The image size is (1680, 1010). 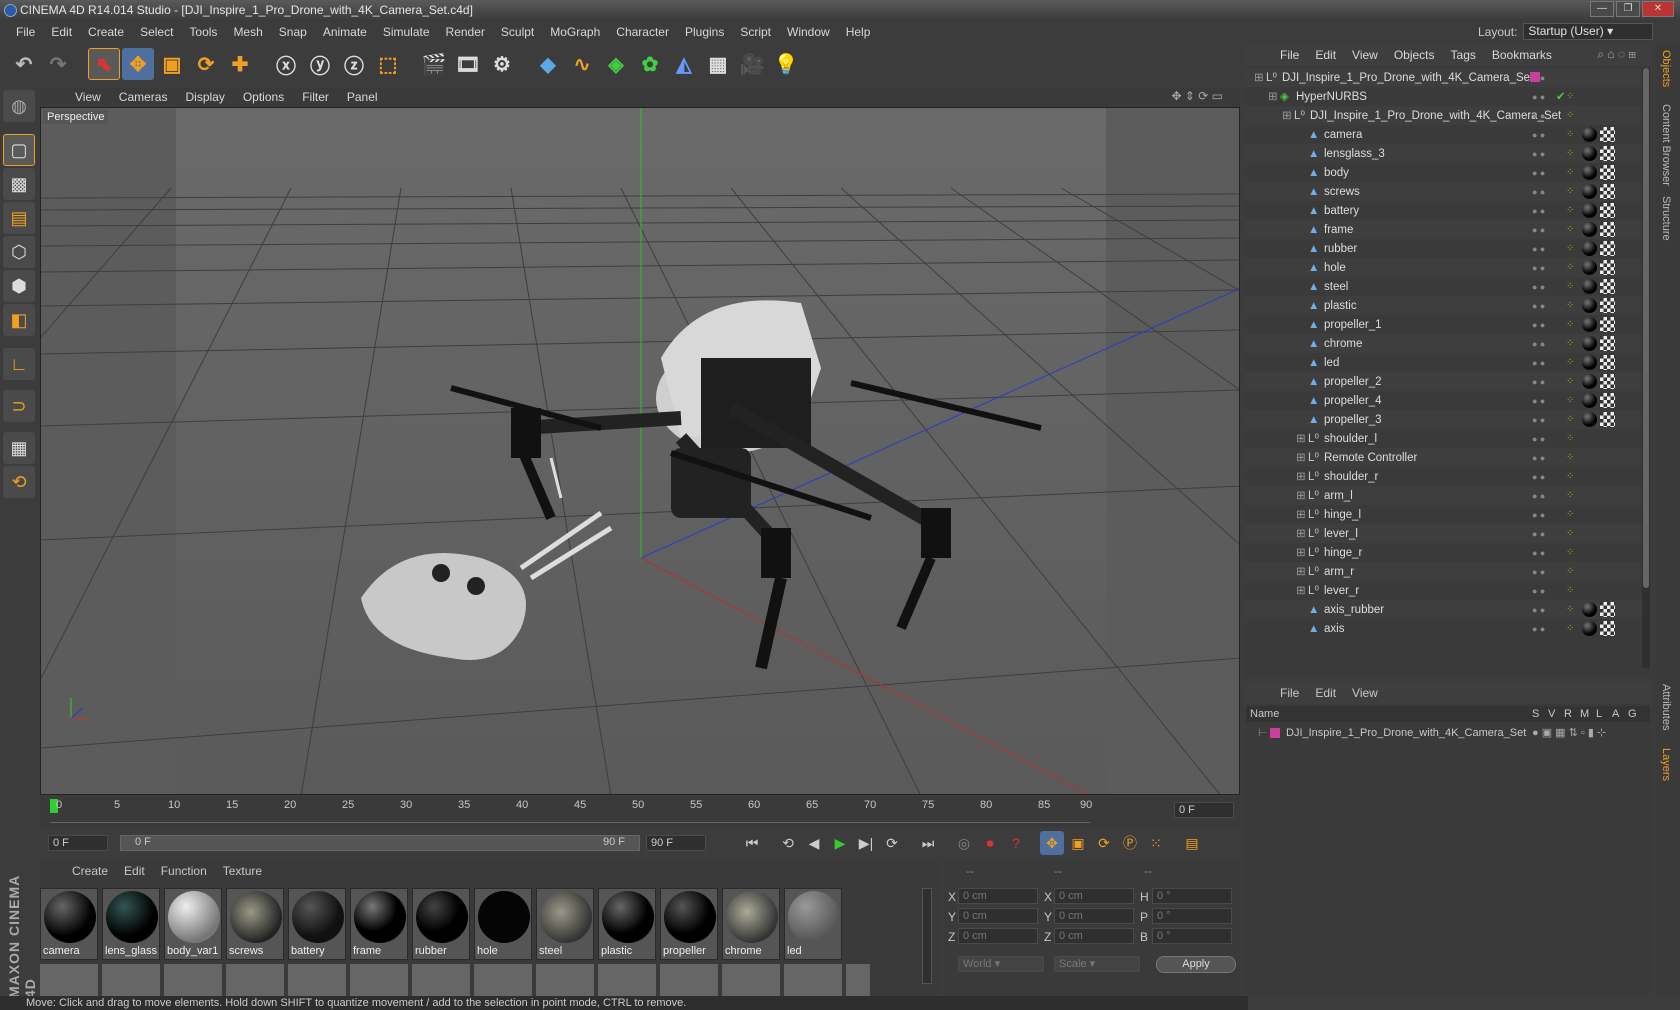 What do you see at coordinates (676, 843) in the screenshot?
I see `end-frame-field: 90 F` at bounding box center [676, 843].